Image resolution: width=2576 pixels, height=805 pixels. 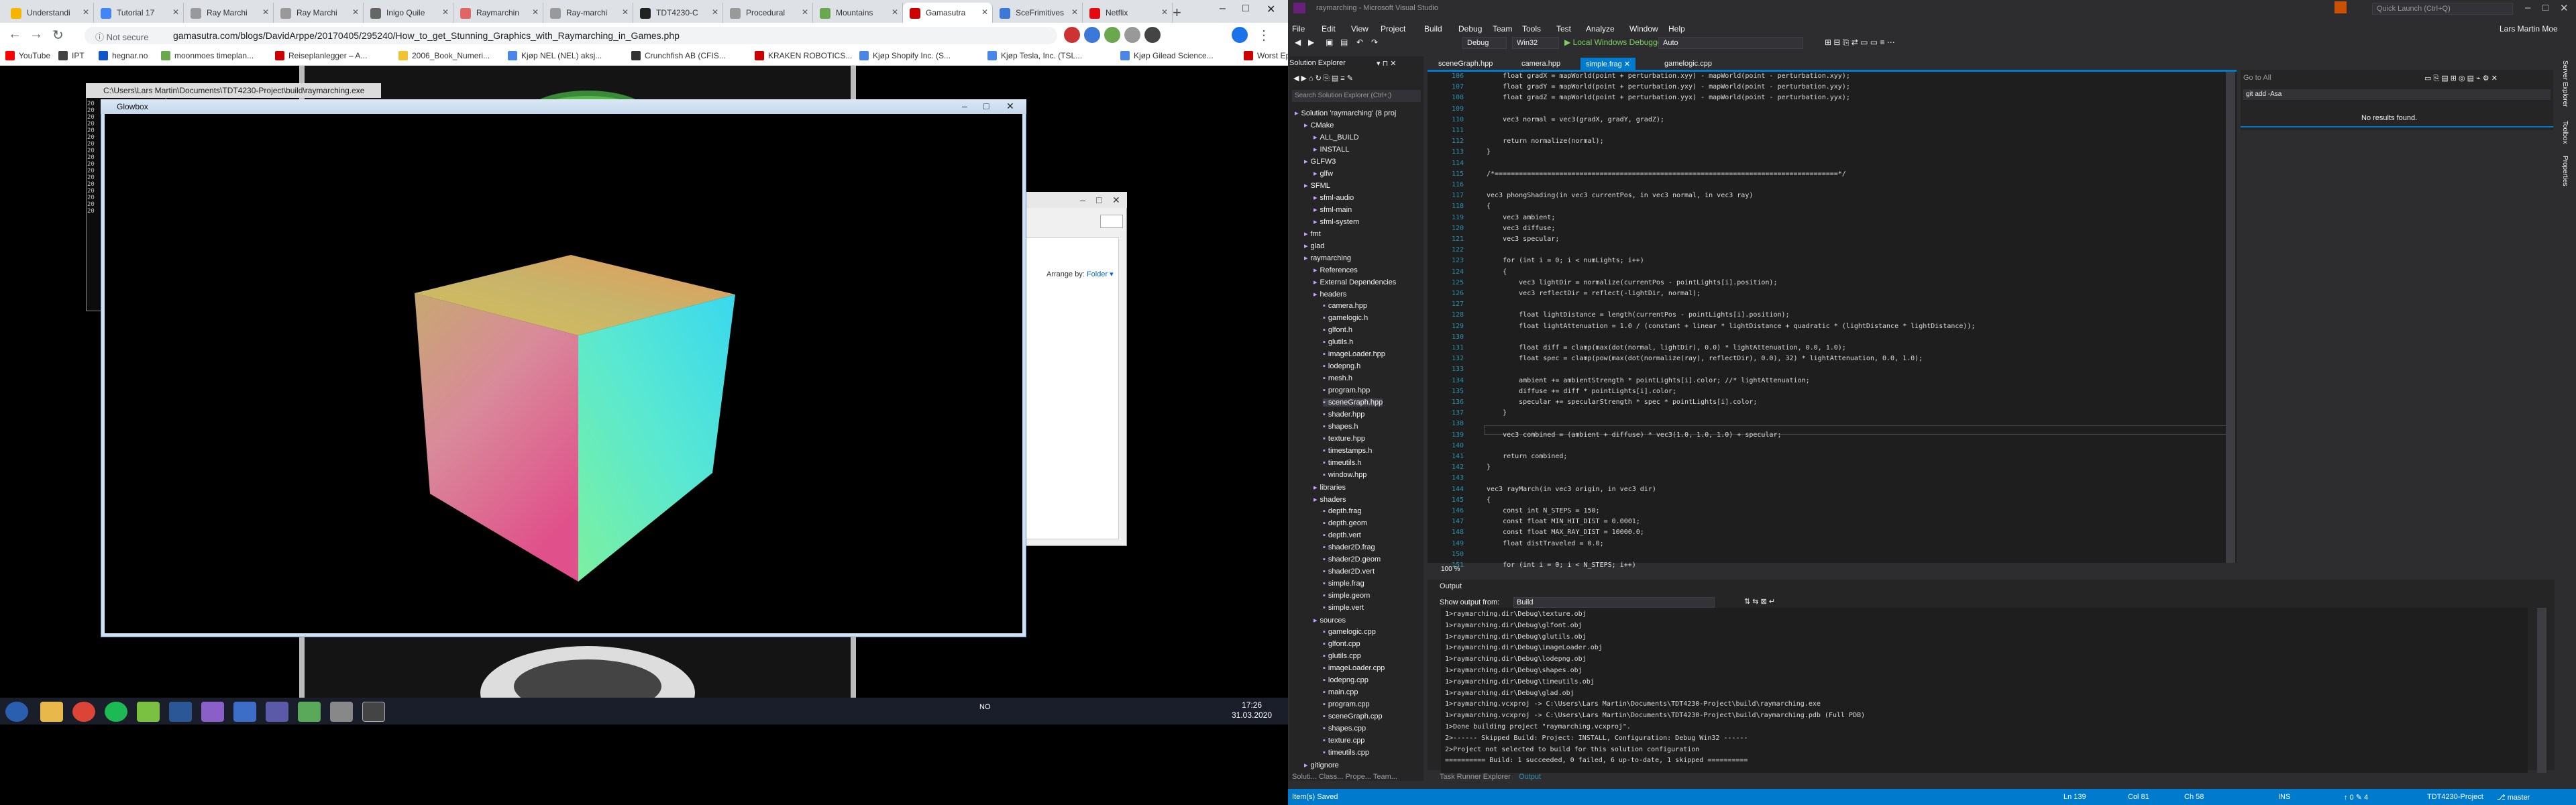 What do you see at coordinates (1484, 43) in the screenshot?
I see `configuration-select: Debug` at bounding box center [1484, 43].